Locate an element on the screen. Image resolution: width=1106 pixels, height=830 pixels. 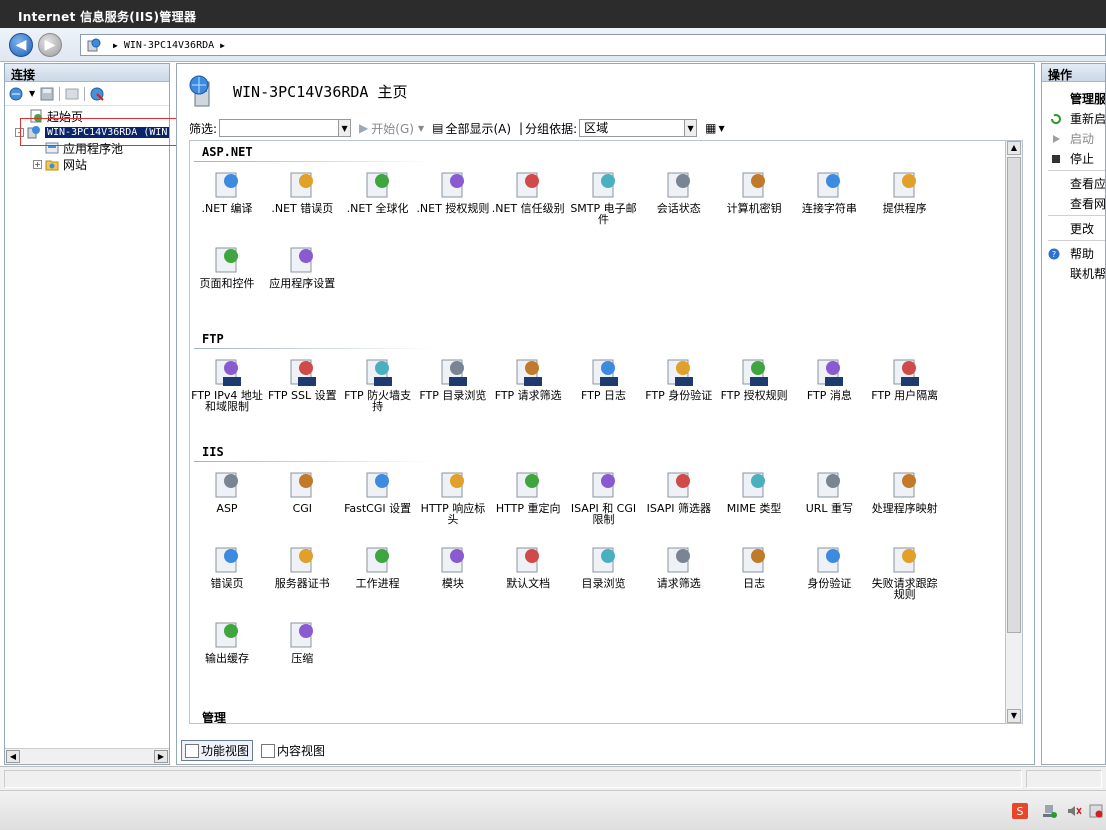
feature-tile: FTP 消息 is located at coordinates (829, 378).